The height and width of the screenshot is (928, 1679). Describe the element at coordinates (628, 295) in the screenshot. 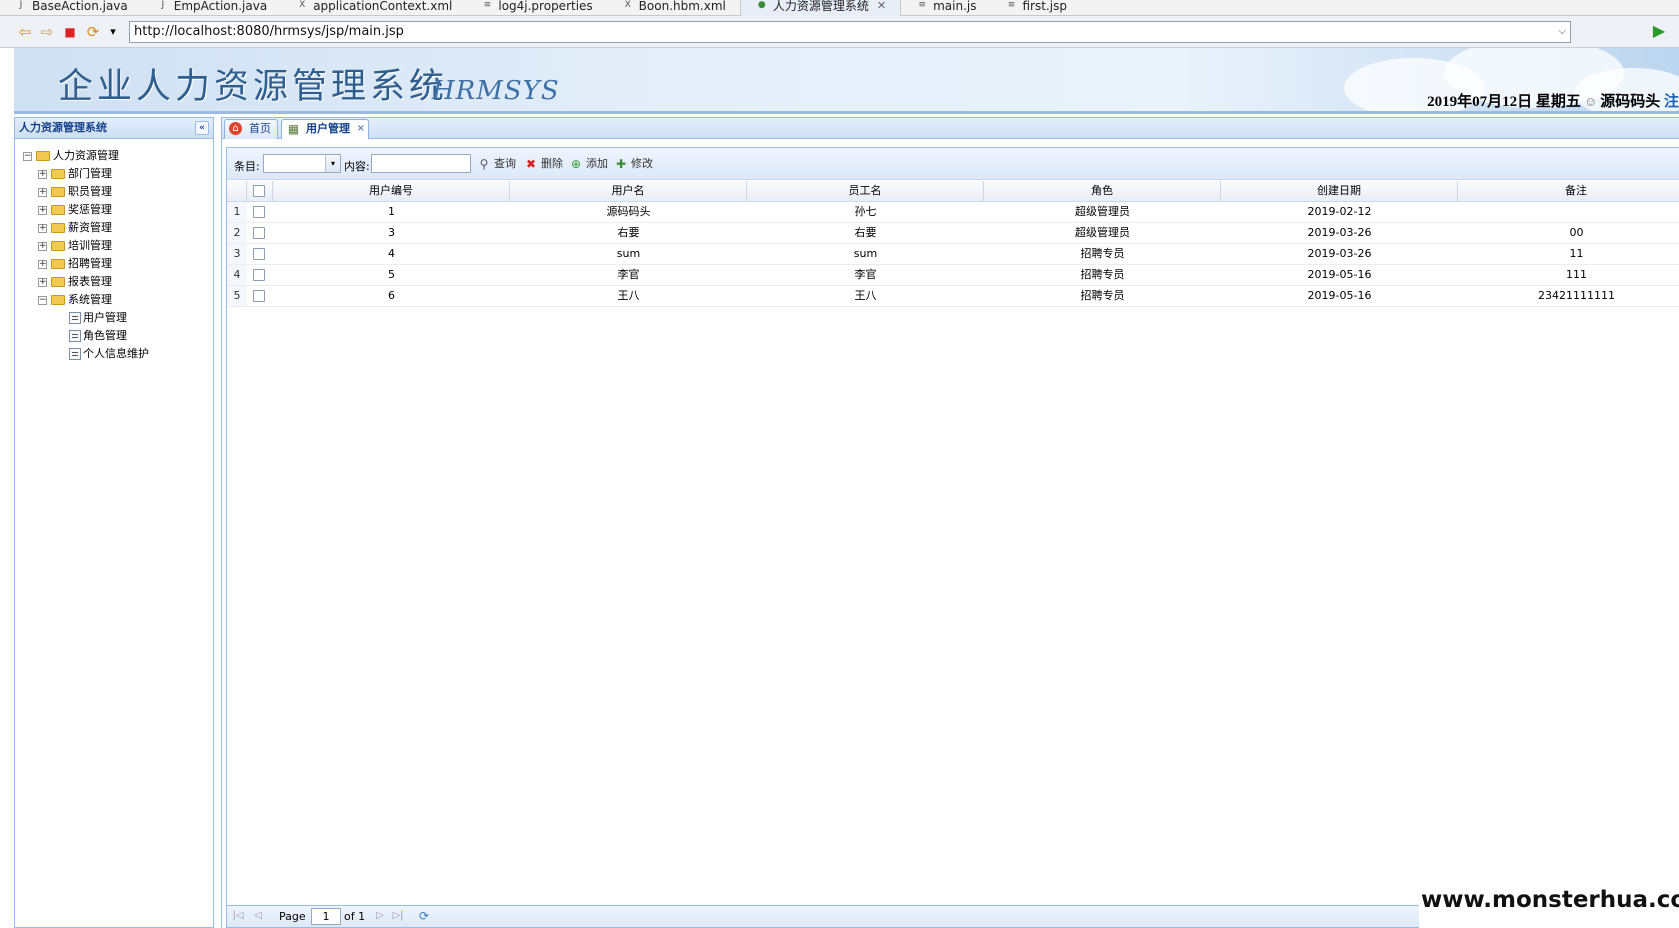

I see `cell-username: 王八` at that location.